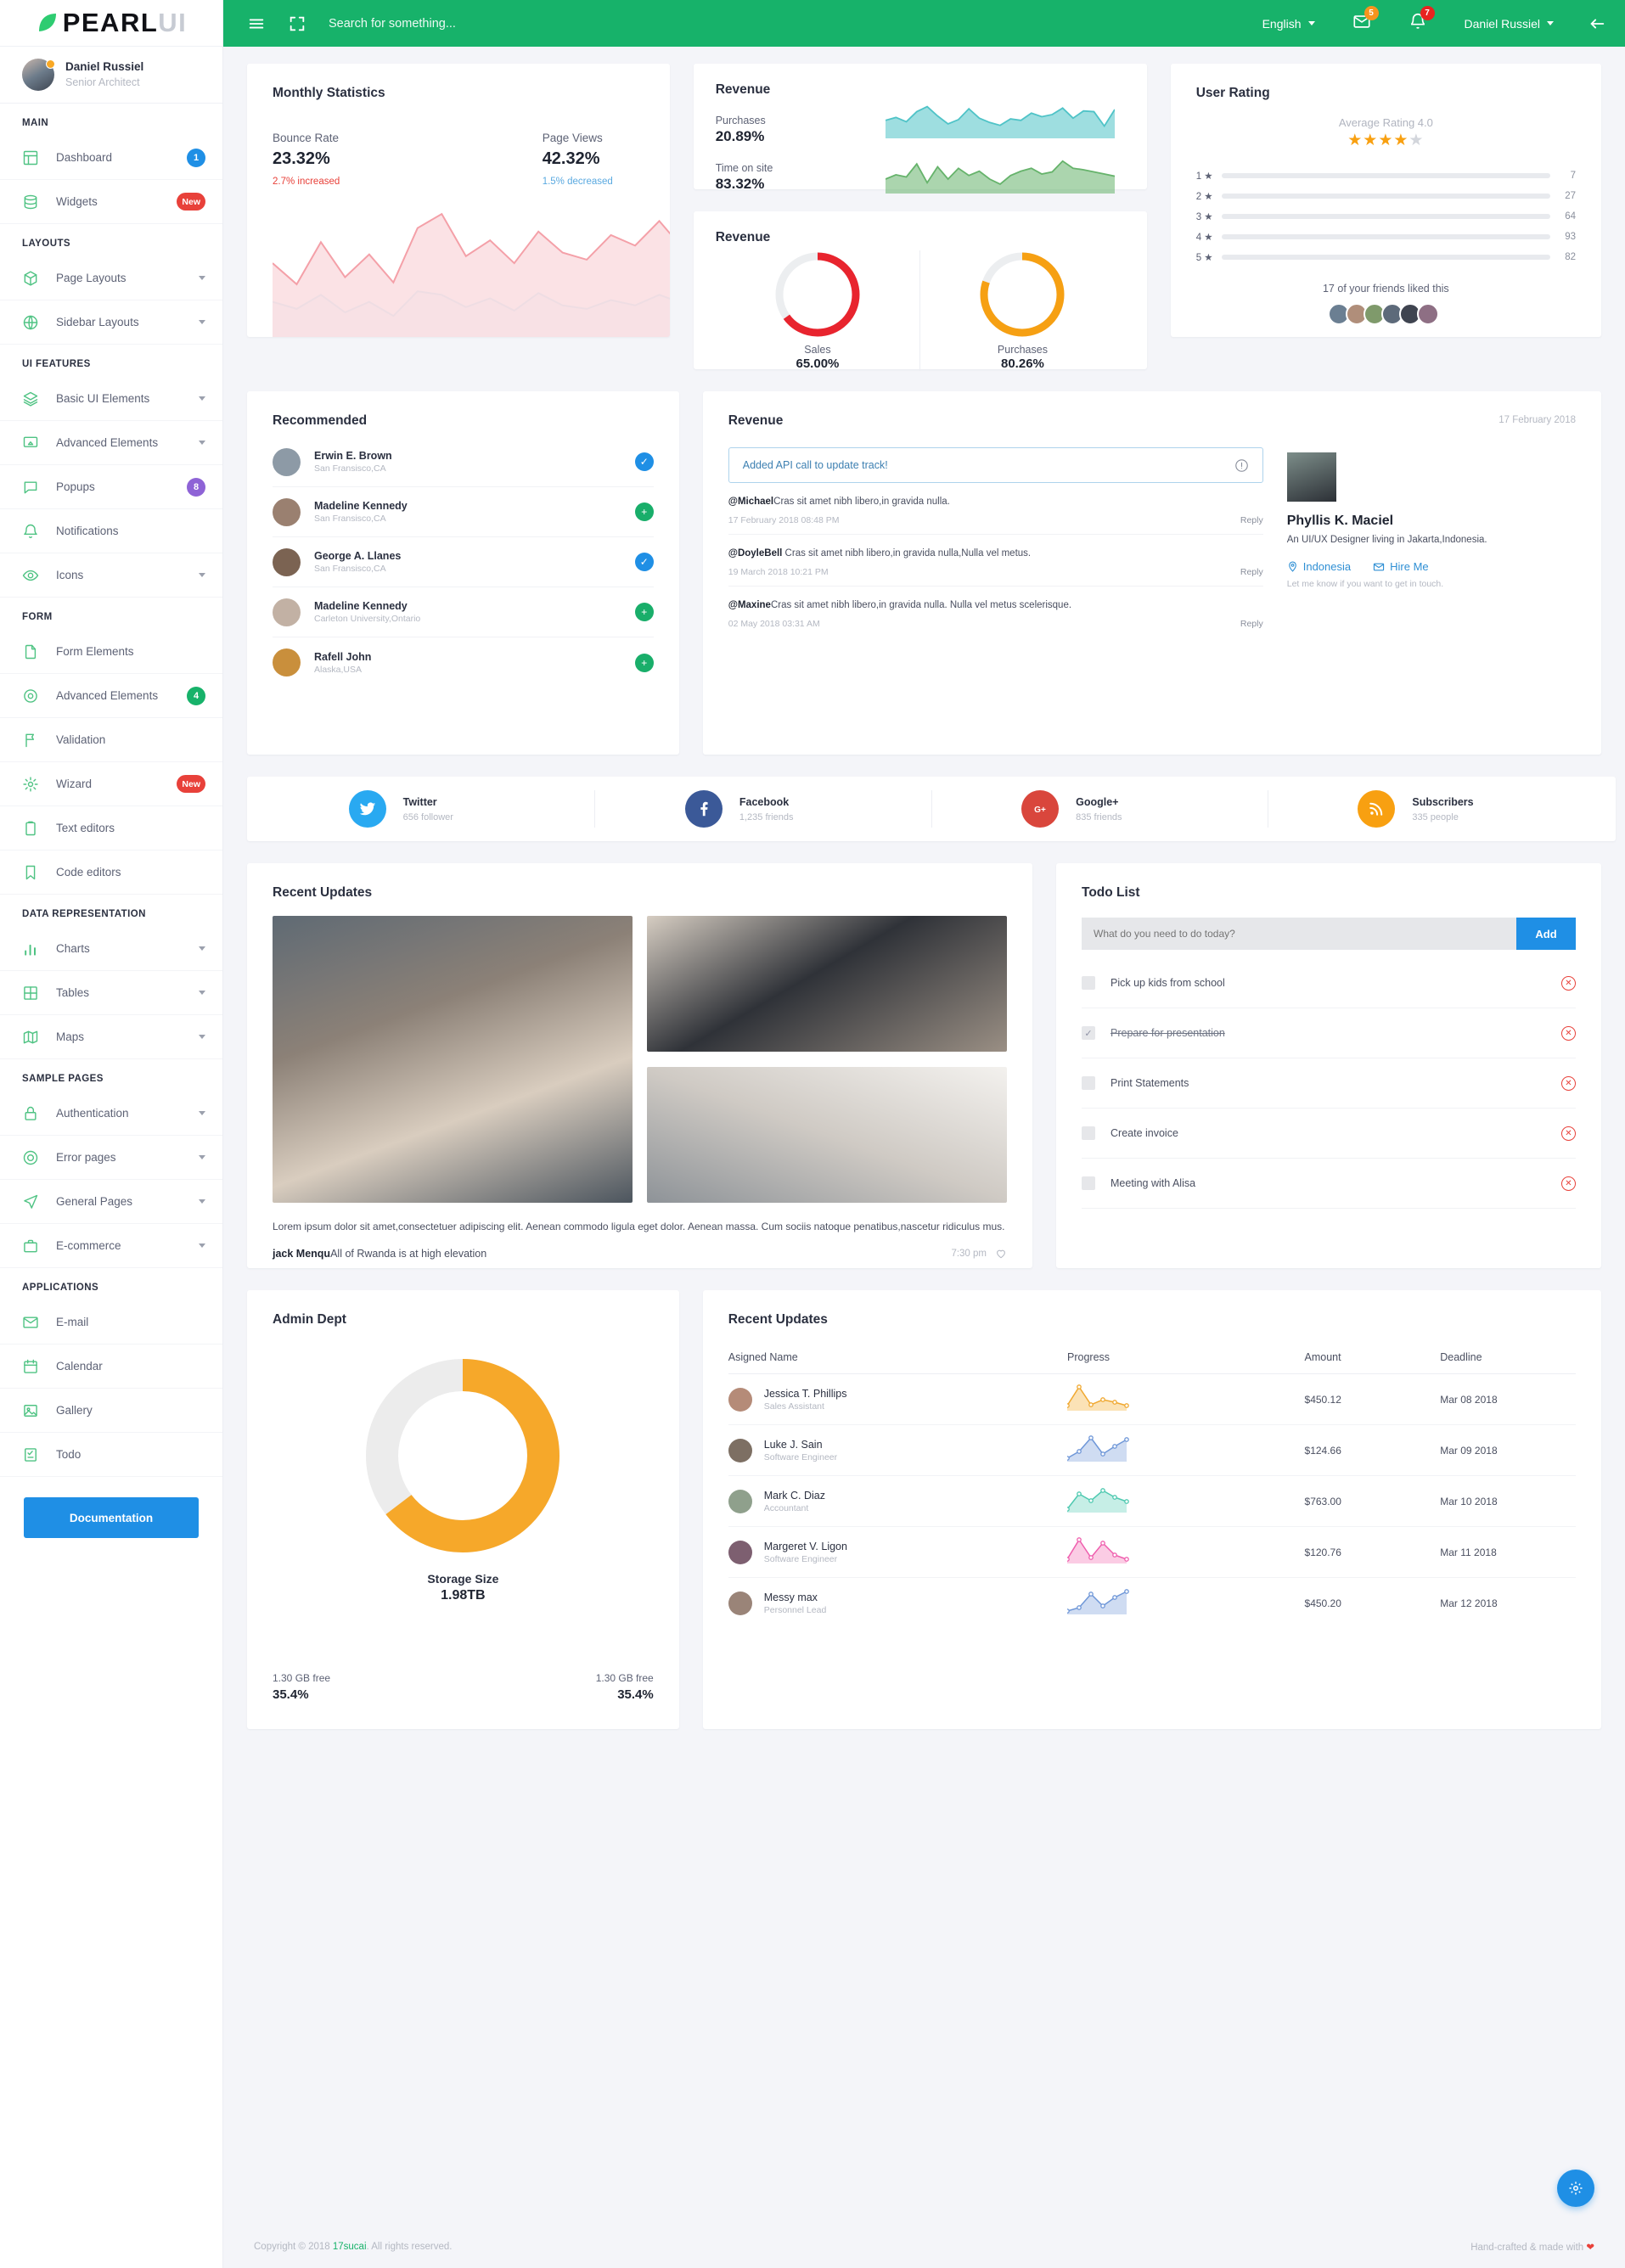 Image resolution: width=1625 pixels, height=2268 pixels. Describe the element at coordinates (793, 1406) in the screenshot. I see `assignee-role: Sales Assistant` at that location.